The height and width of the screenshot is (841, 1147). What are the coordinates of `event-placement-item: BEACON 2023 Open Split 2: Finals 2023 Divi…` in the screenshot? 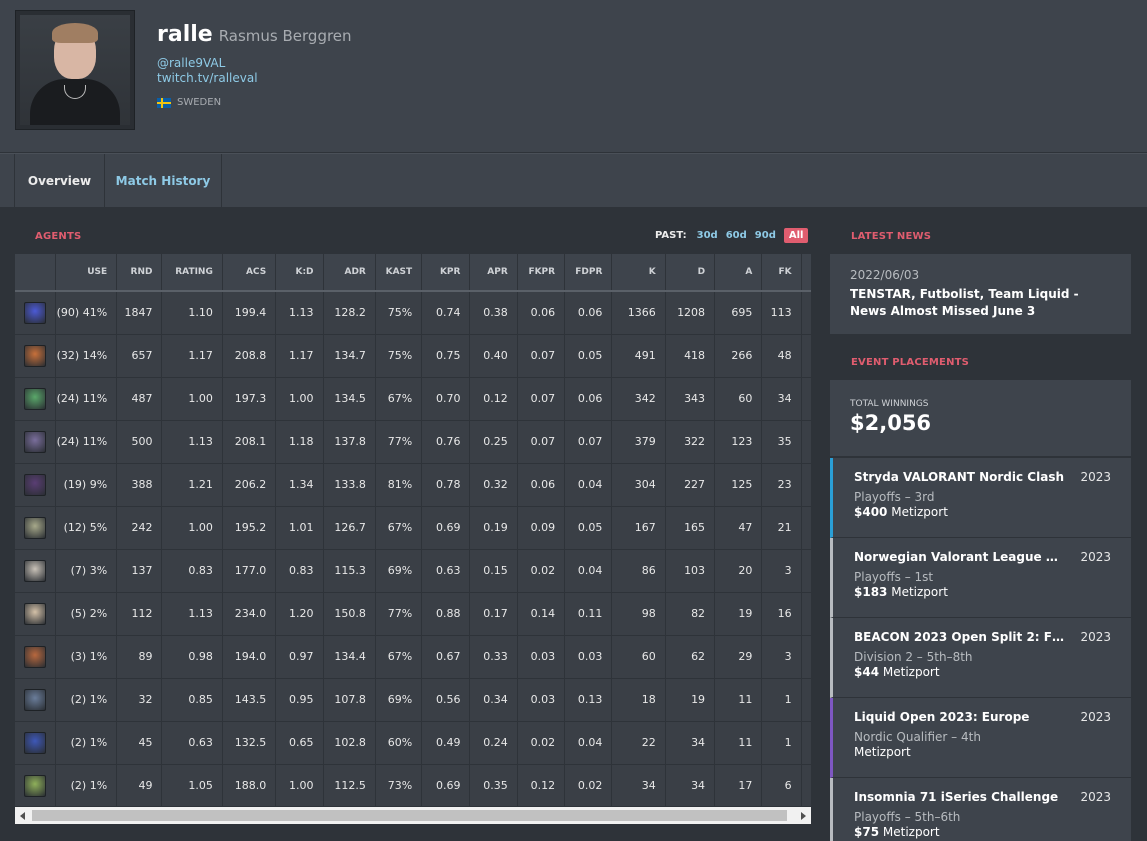 It's located at (980, 658).